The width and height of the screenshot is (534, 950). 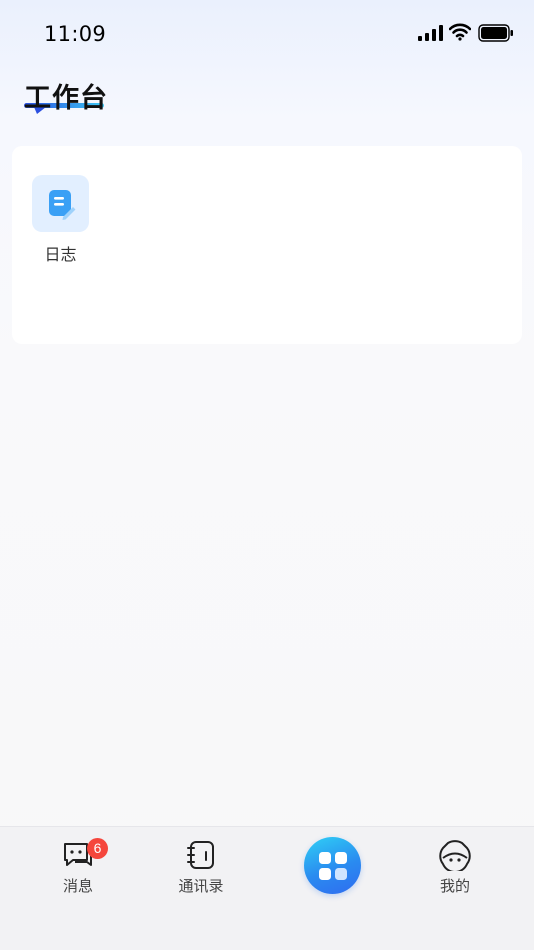 I want to click on tab-messages-label: 消息, so click(x=77, y=886).